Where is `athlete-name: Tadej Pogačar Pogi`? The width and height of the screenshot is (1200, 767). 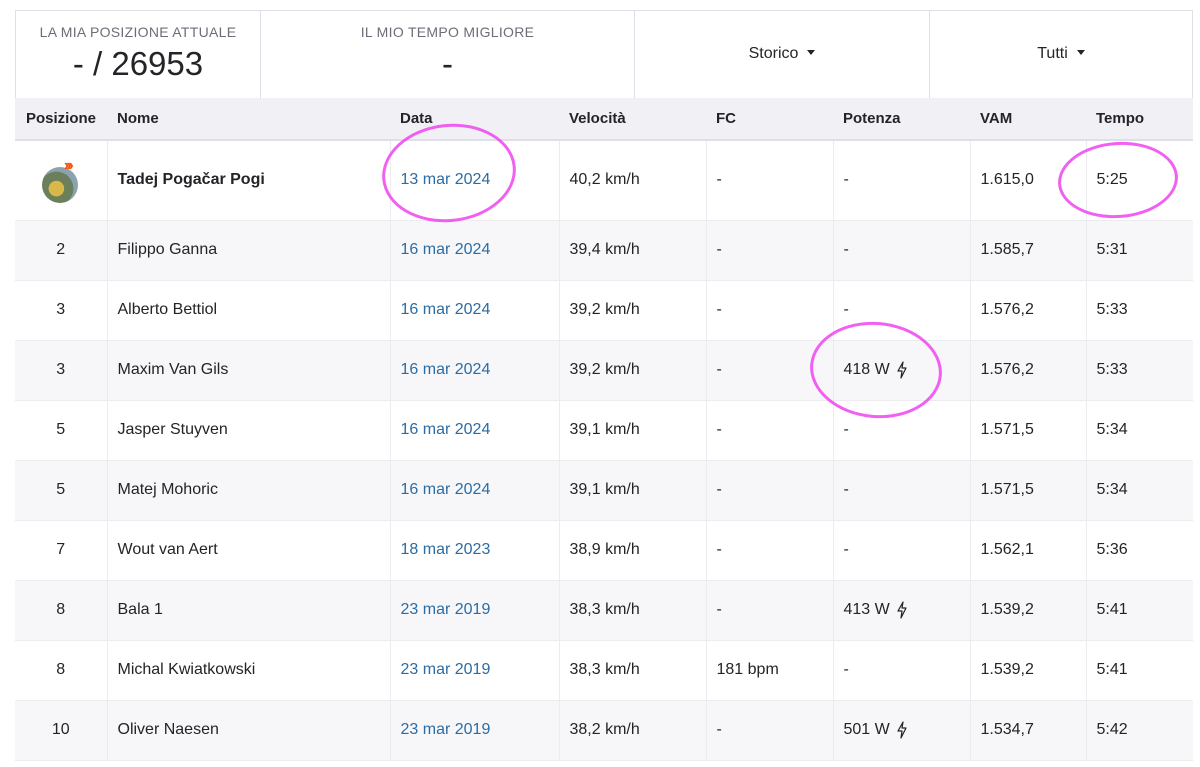 athlete-name: Tadej Pogačar Pogi is located at coordinates (249, 180).